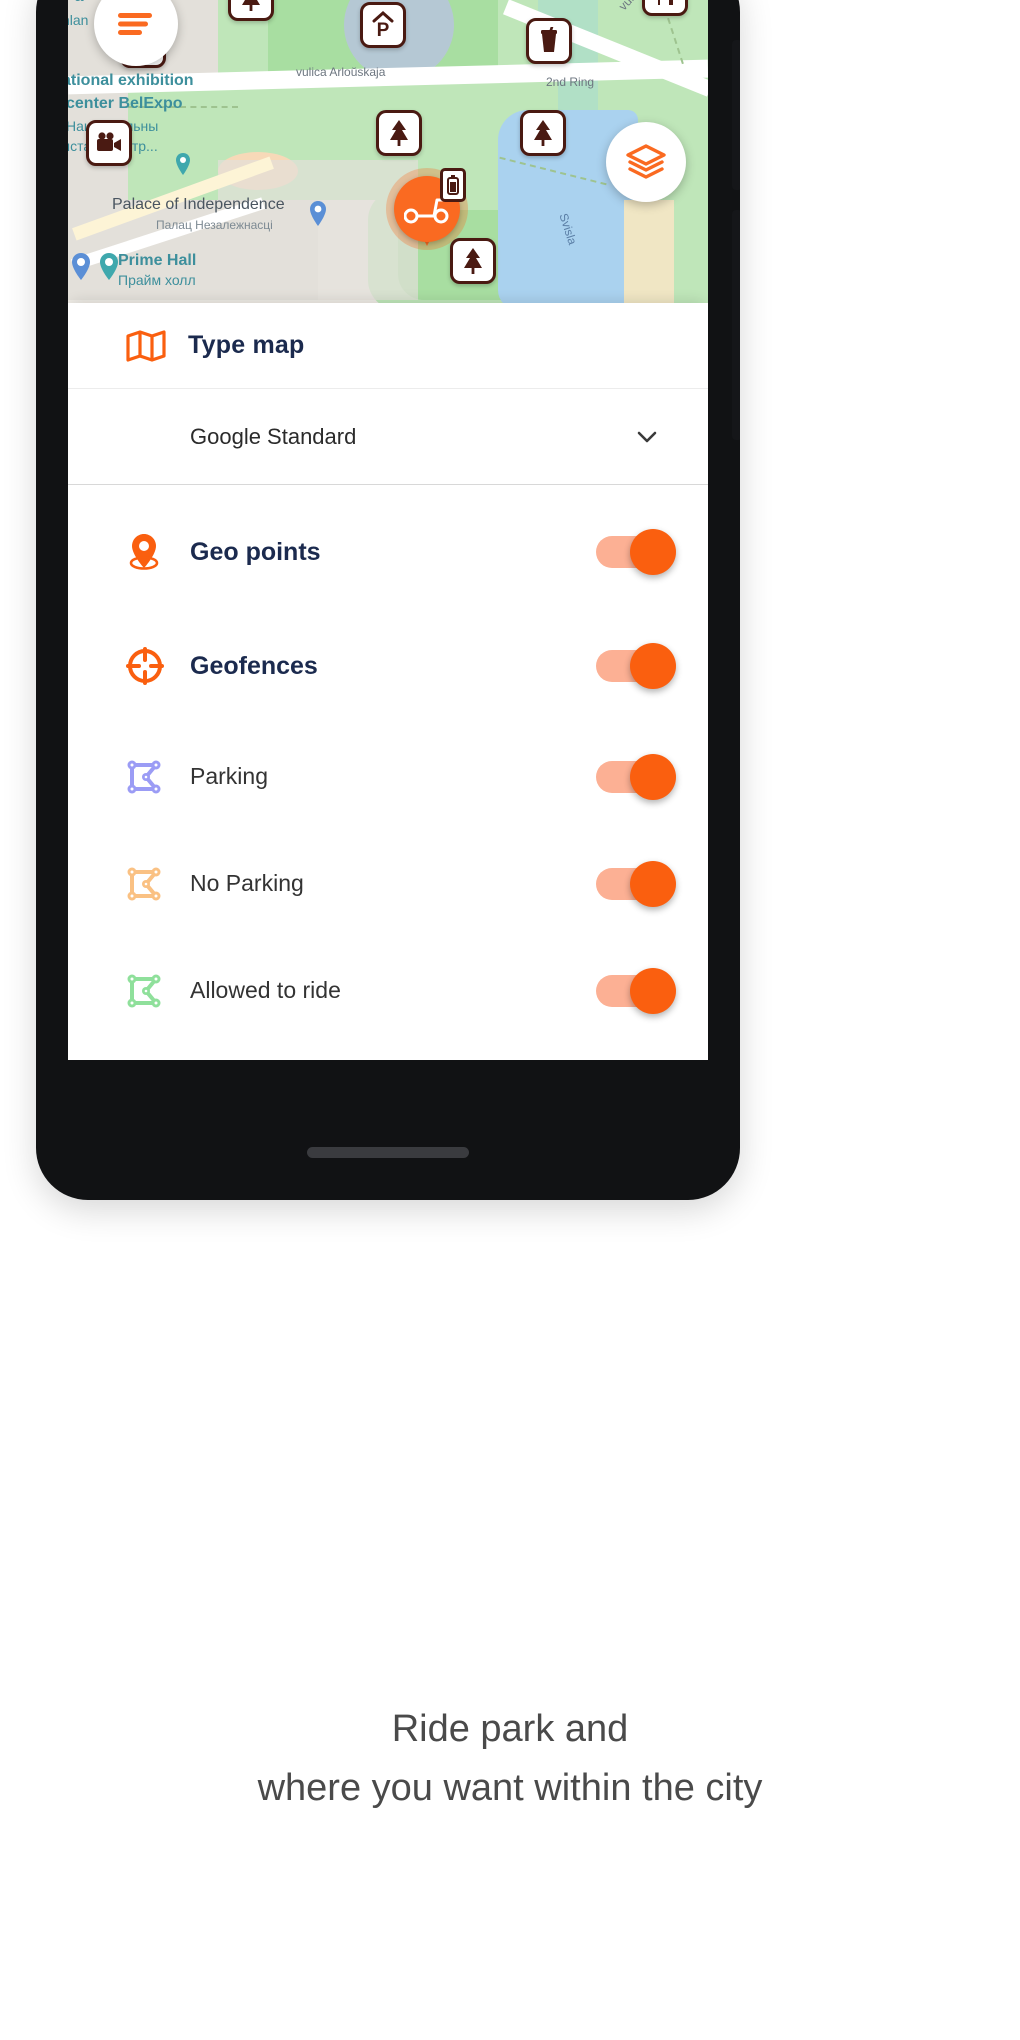  I want to click on layer-toggle-geo-points, so click(636, 552).